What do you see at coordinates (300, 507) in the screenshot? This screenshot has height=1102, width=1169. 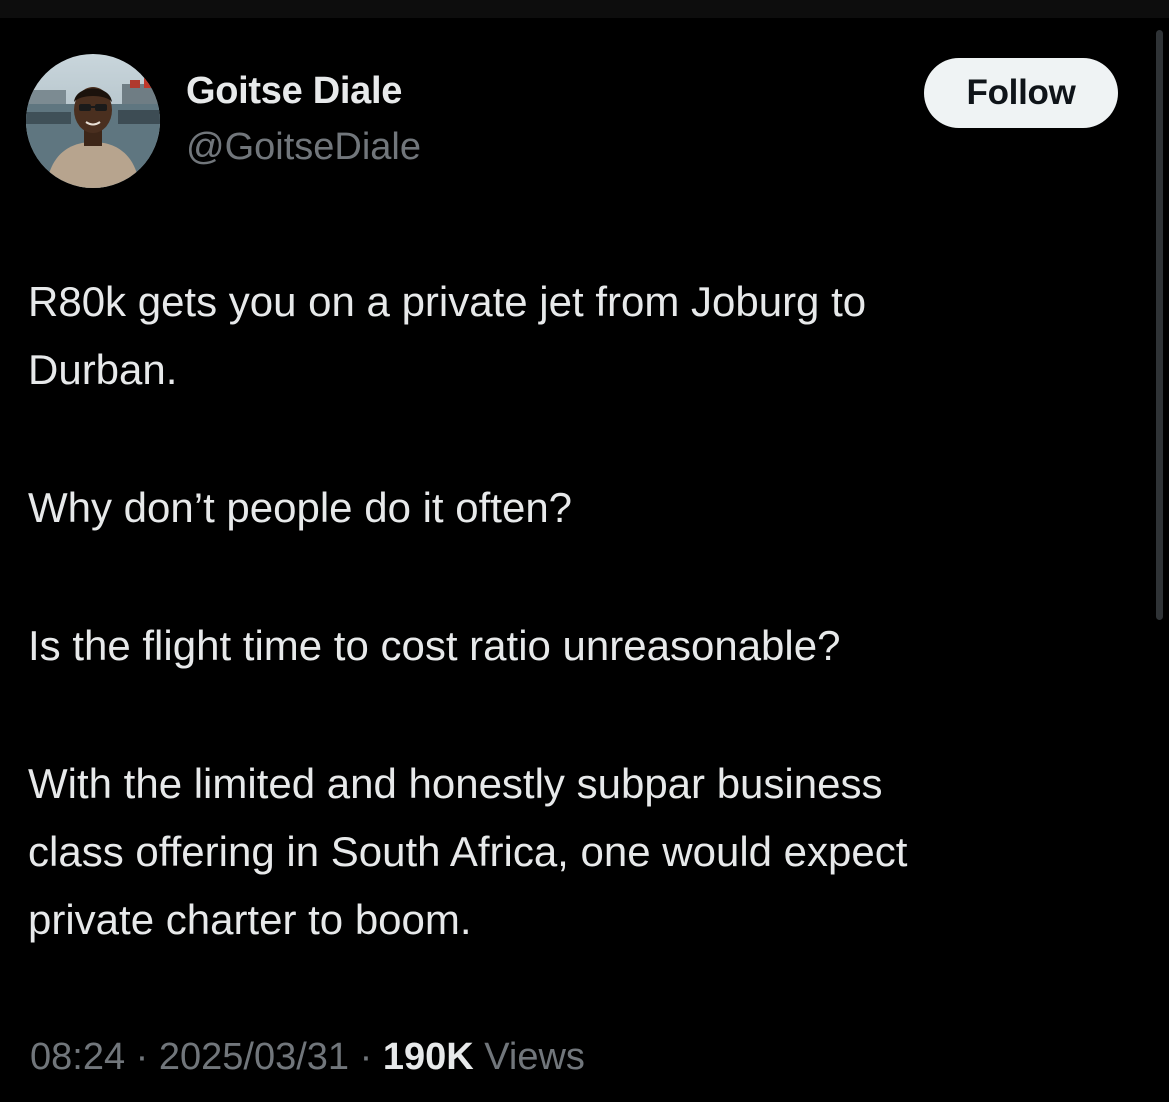 I see `tweet-paragraph: Why don’t people do it often?` at bounding box center [300, 507].